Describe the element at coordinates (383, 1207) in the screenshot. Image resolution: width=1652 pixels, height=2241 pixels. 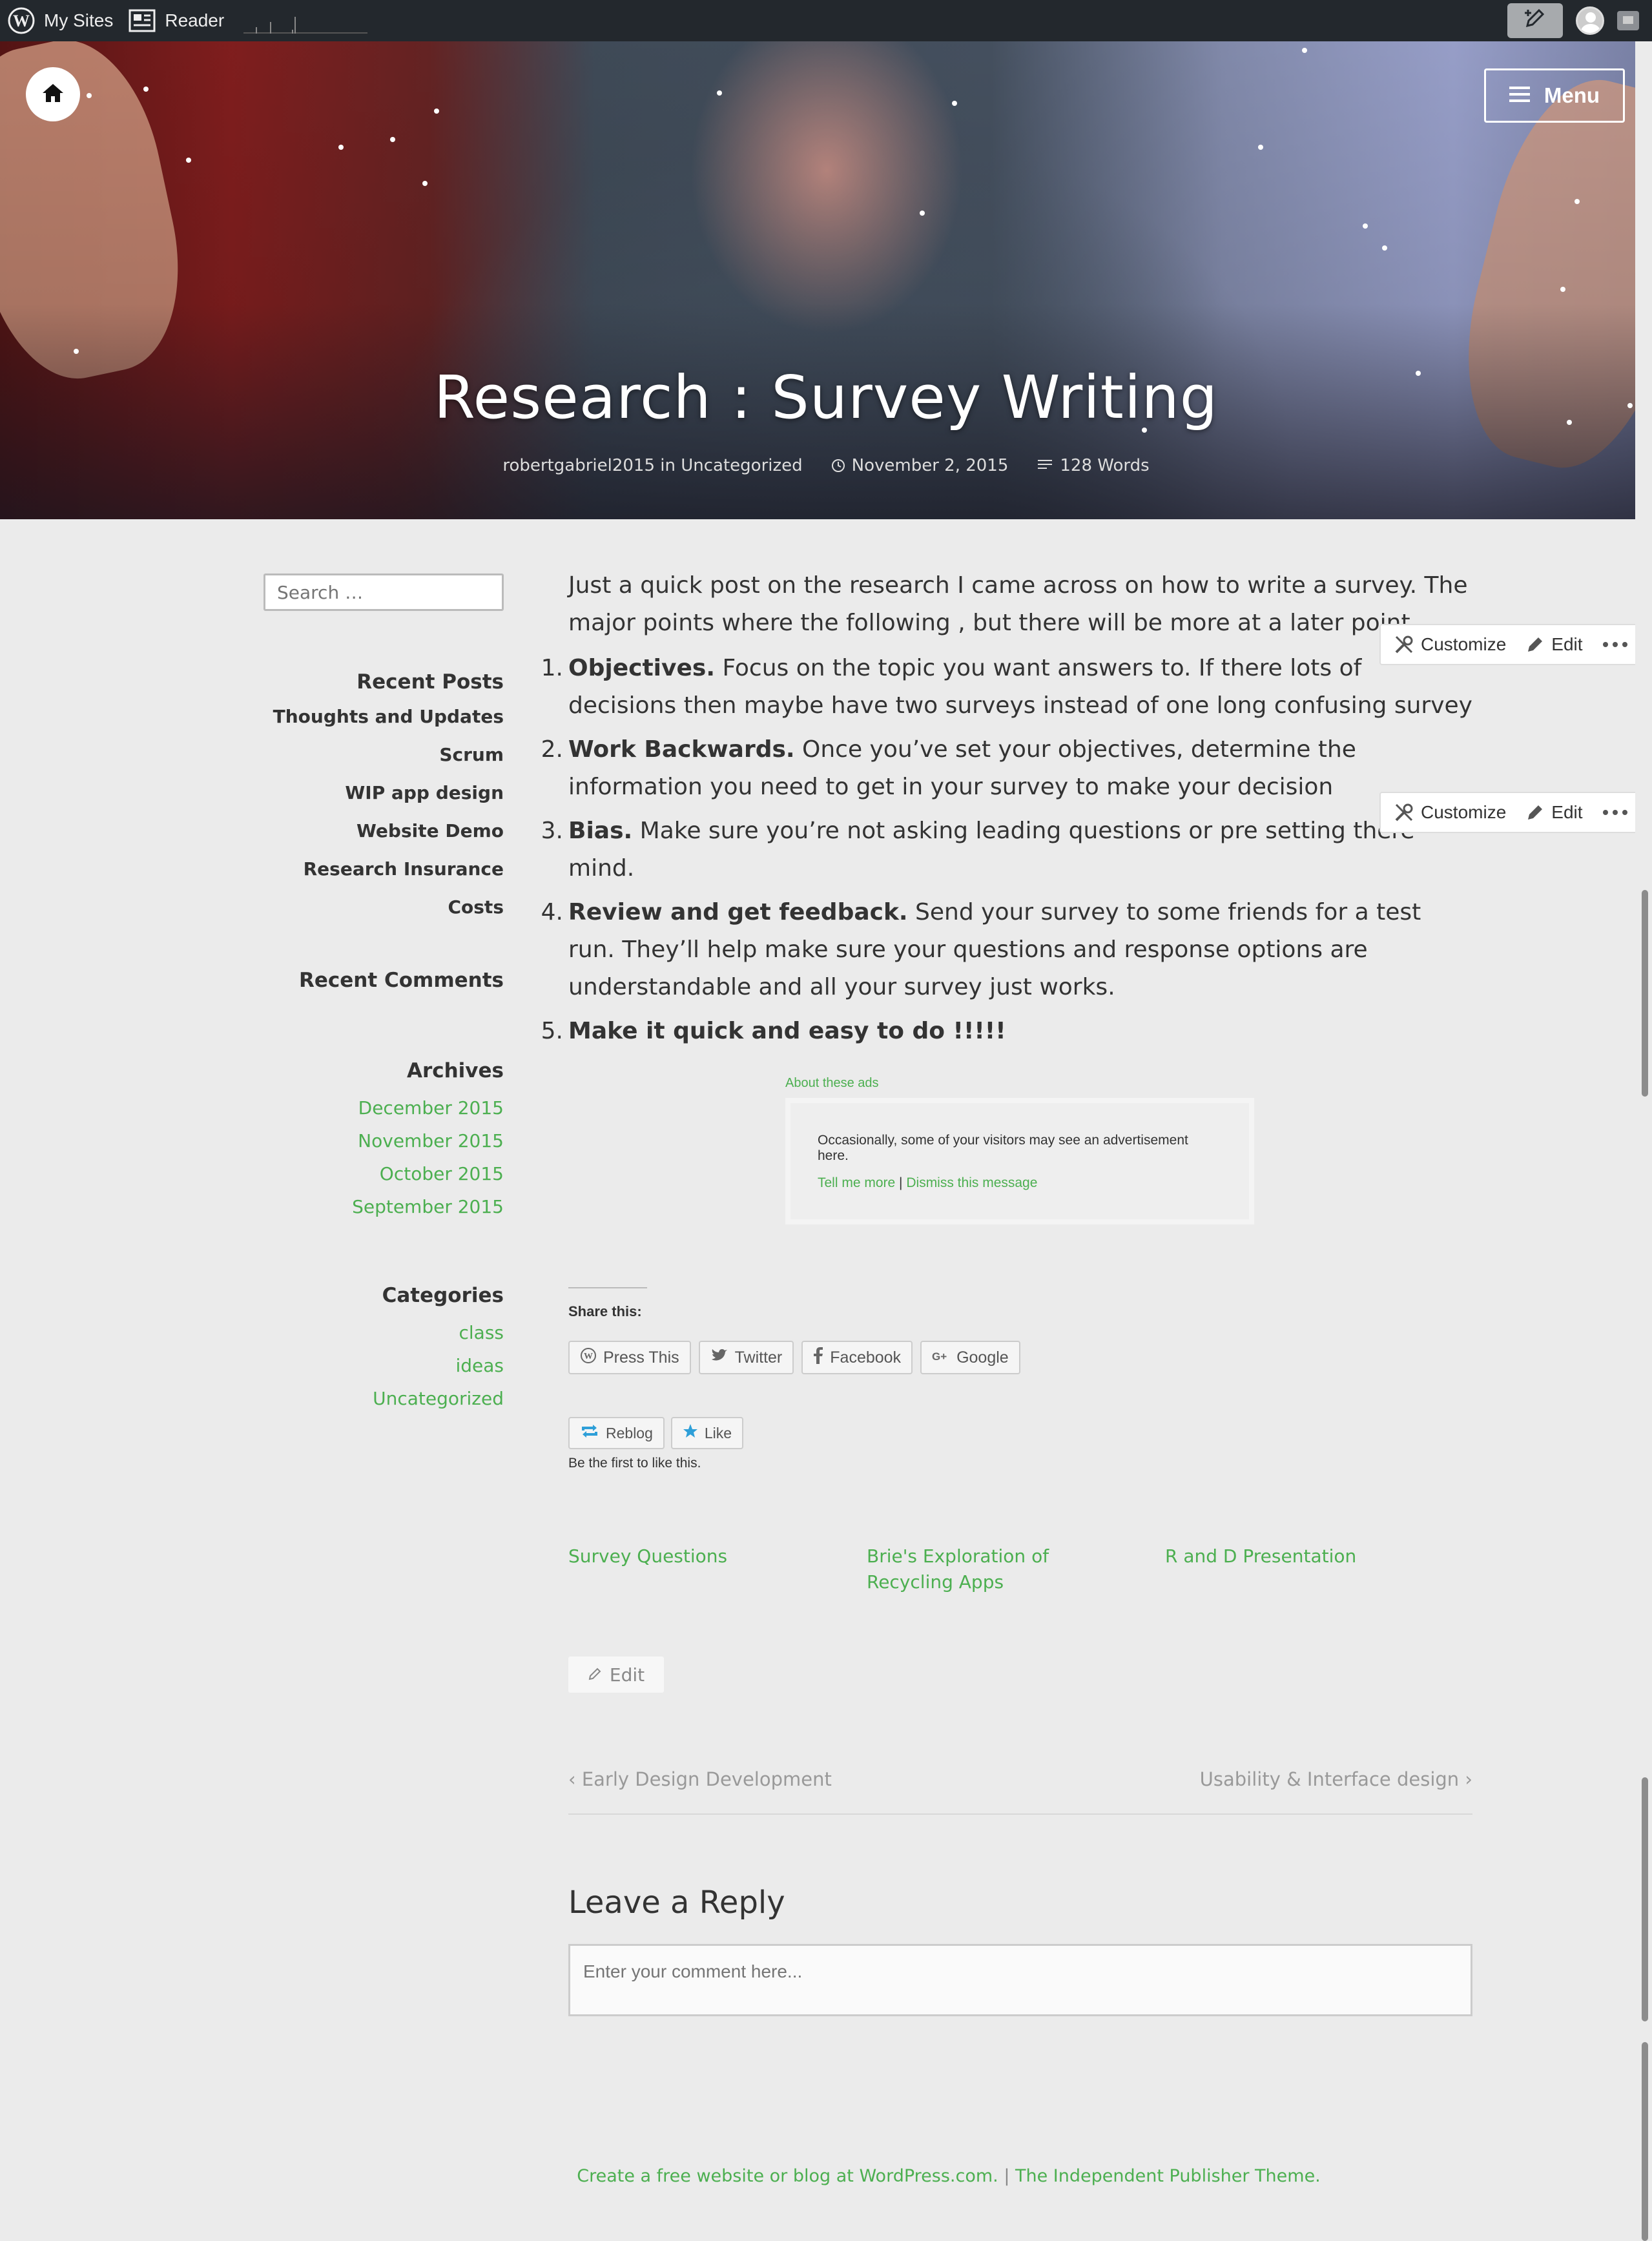
I see `archive-link: September 2015` at that location.